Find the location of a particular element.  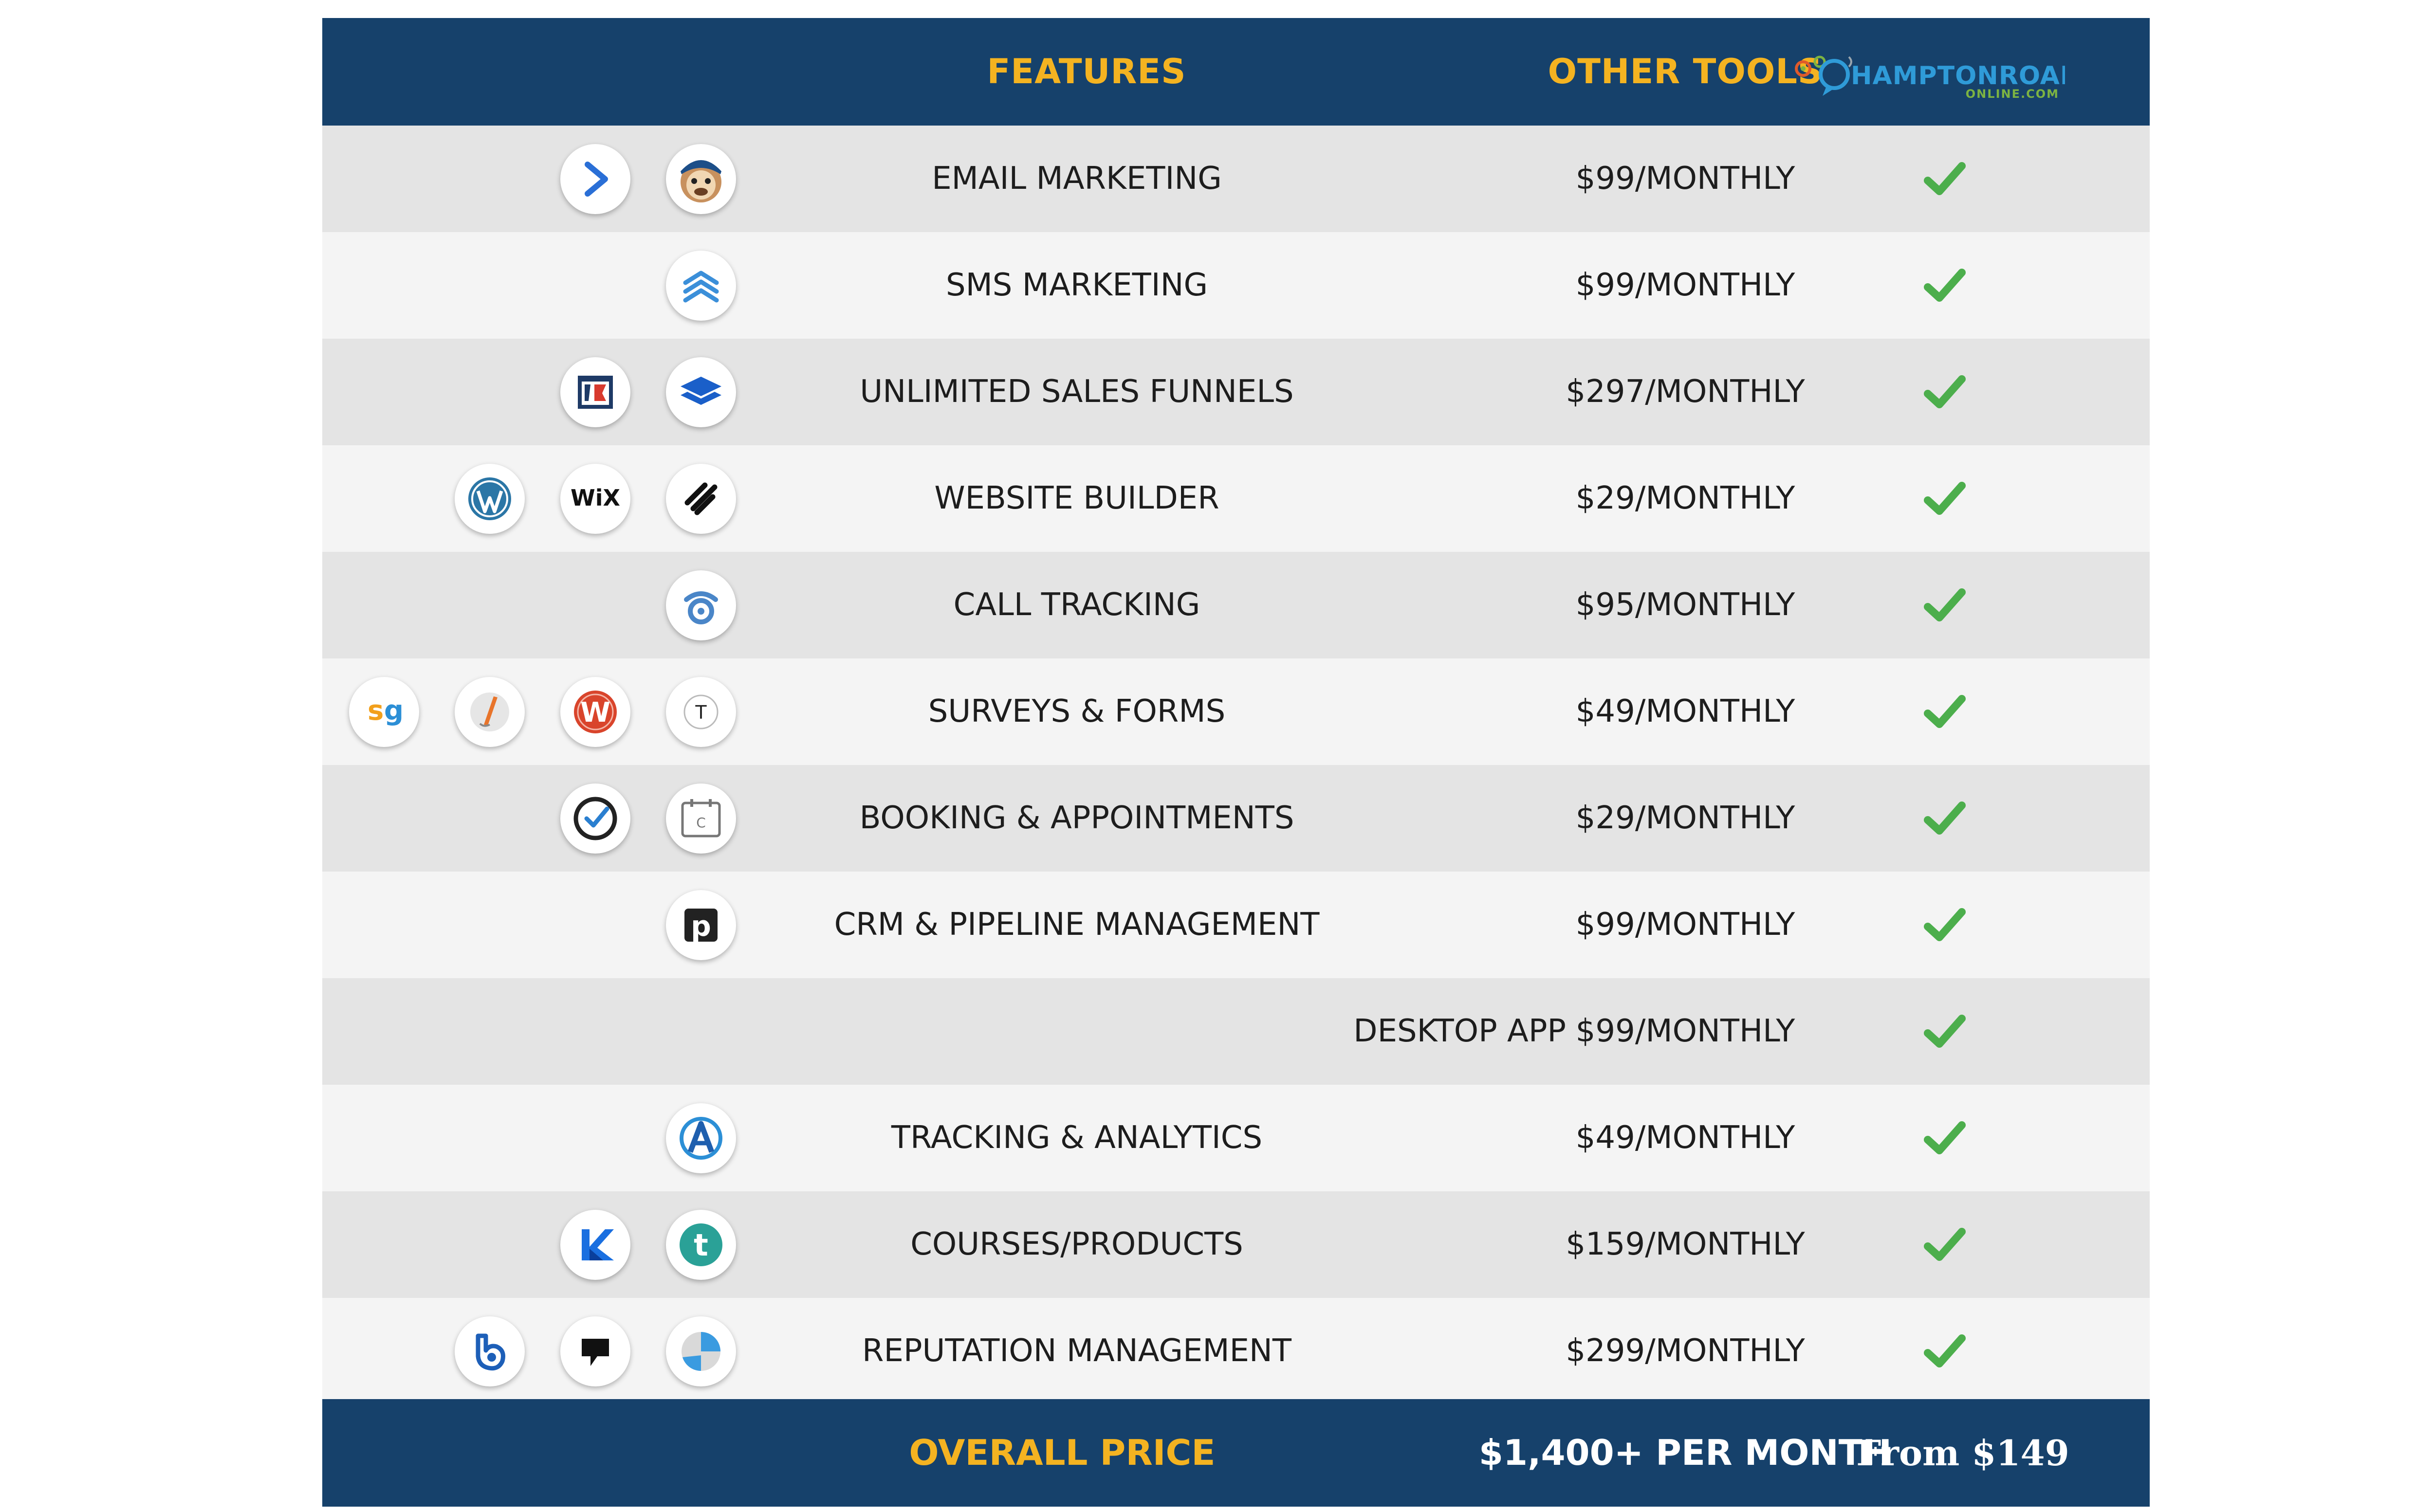

table-row: UNLIMITED SALES FUNNELS $297/MONTHLY is located at coordinates (1236, 392).